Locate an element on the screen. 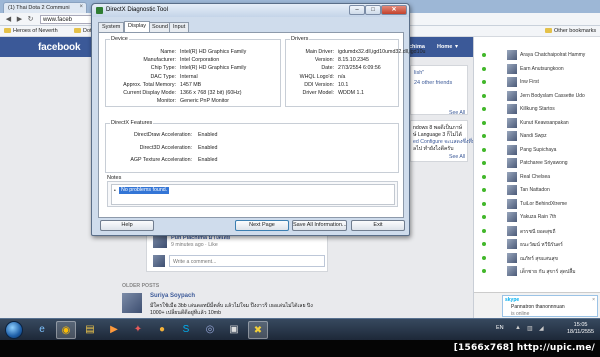 The width and height of the screenshot is (600, 357). info-value: Intel Corporation is located at coordinates (200, 60).